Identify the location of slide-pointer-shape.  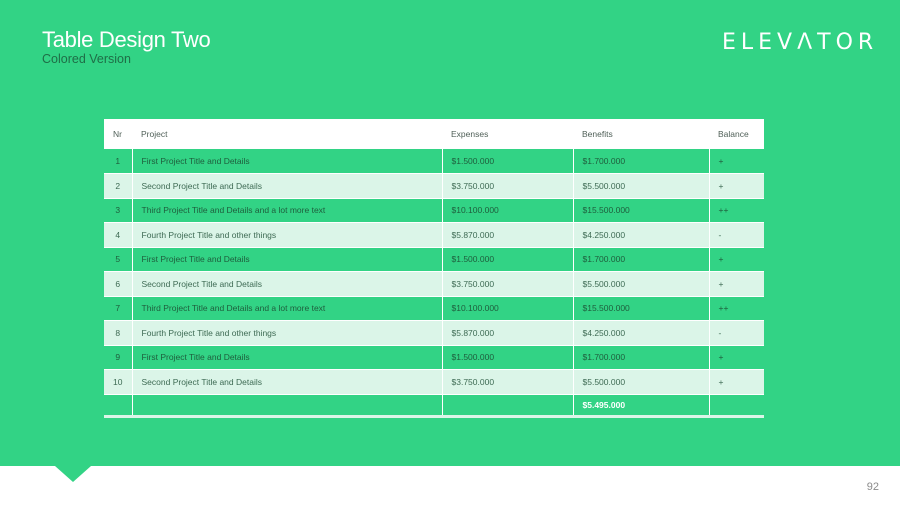
(73, 474).